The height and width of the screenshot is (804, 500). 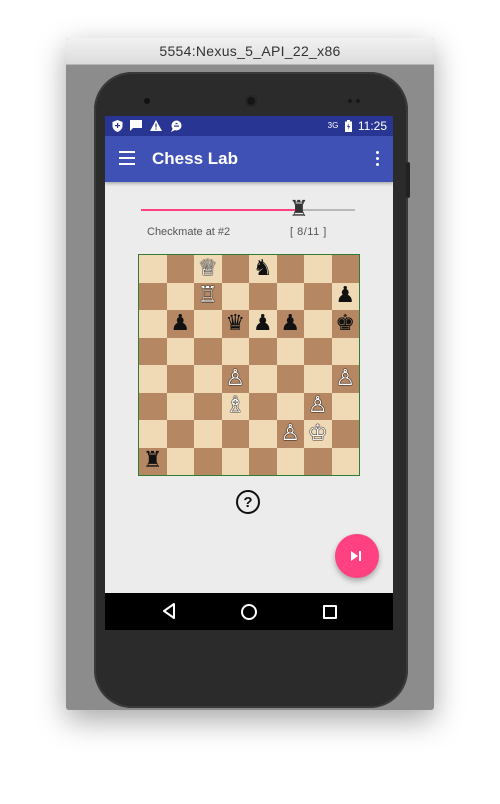 I want to click on message-icon, so click(x=136, y=125).